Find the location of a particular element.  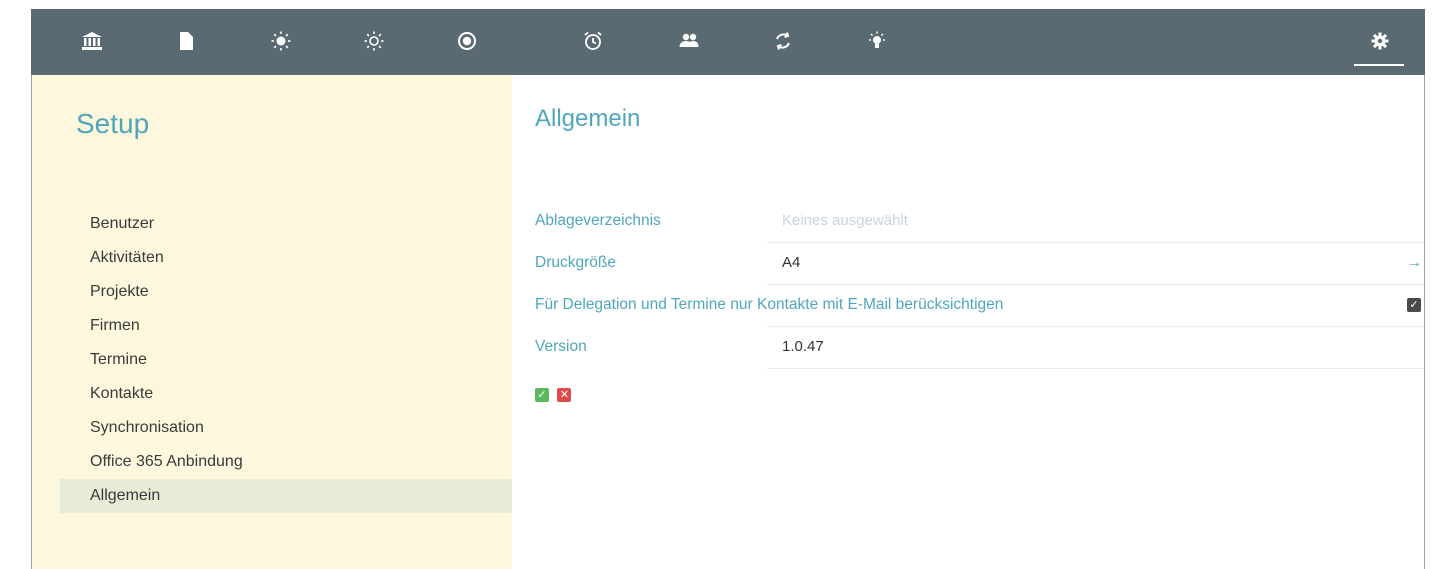

arrow-right-icon: → is located at coordinates (1414, 263).